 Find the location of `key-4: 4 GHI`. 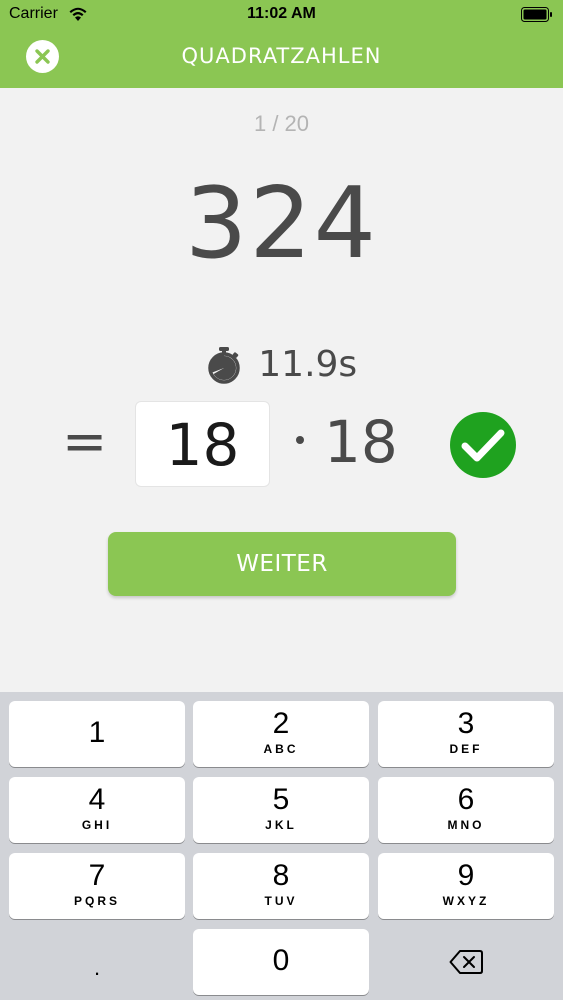

key-4: 4 GHI is located at coordinates (97, 810).